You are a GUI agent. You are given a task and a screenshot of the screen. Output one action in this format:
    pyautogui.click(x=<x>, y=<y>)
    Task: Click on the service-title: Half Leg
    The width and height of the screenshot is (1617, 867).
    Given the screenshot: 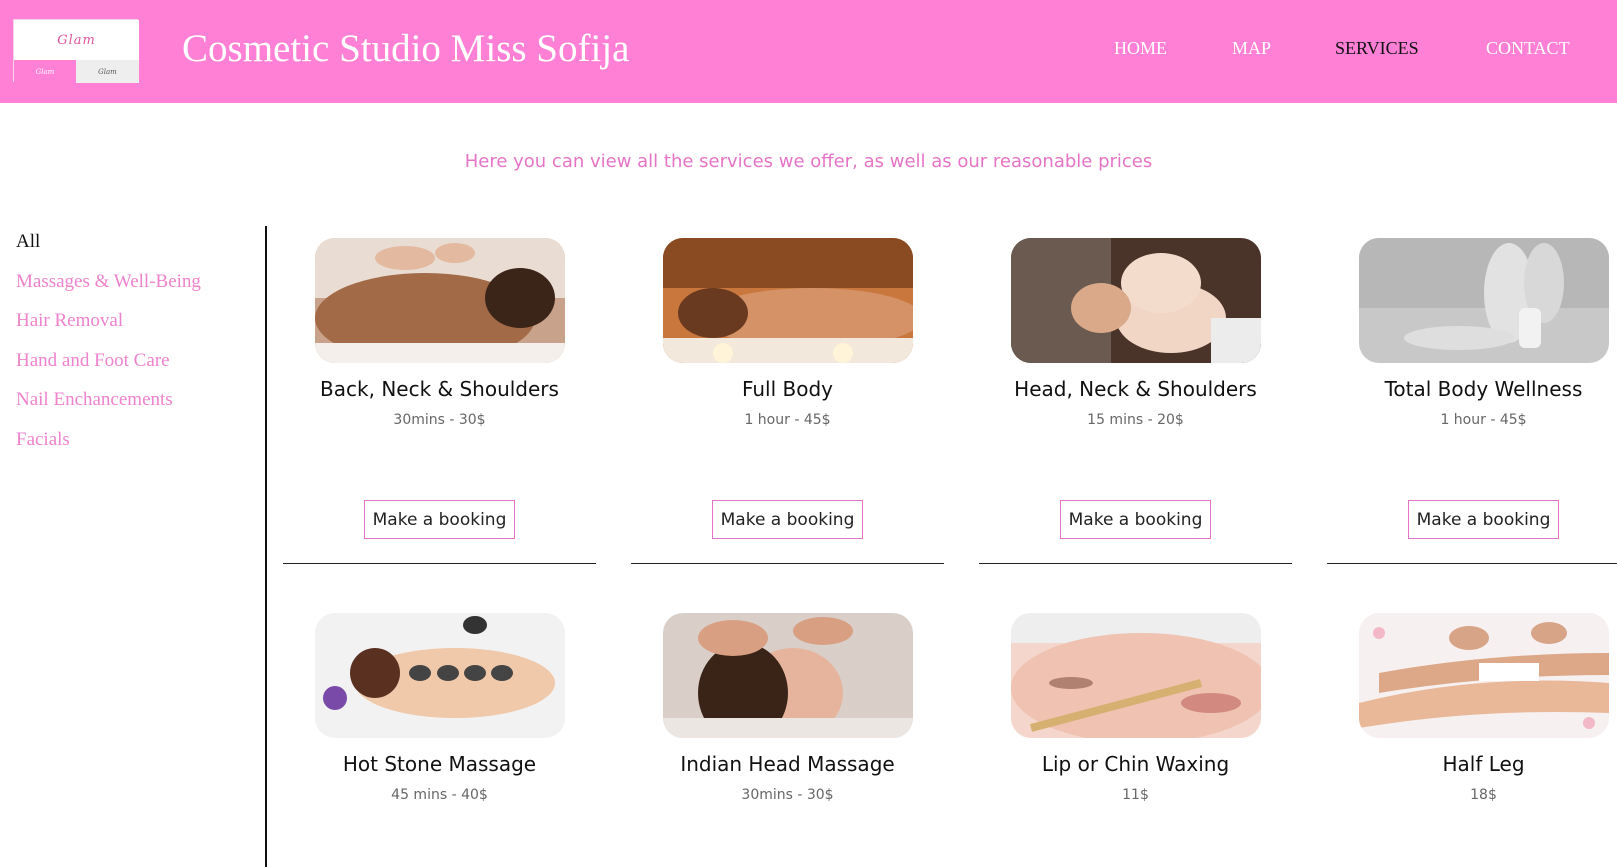 What is the action you would take?
    pyautogui.click(x=1483, y=764)
    